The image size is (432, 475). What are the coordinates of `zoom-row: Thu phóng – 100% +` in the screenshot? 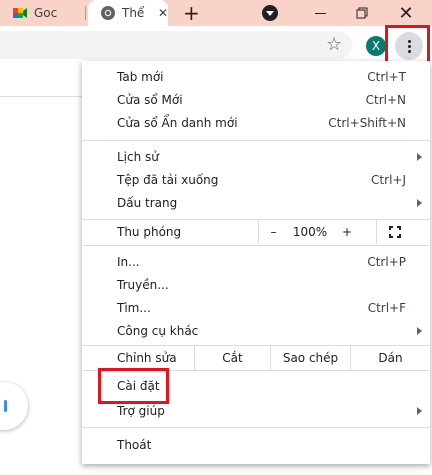 It's located at (256, 232).